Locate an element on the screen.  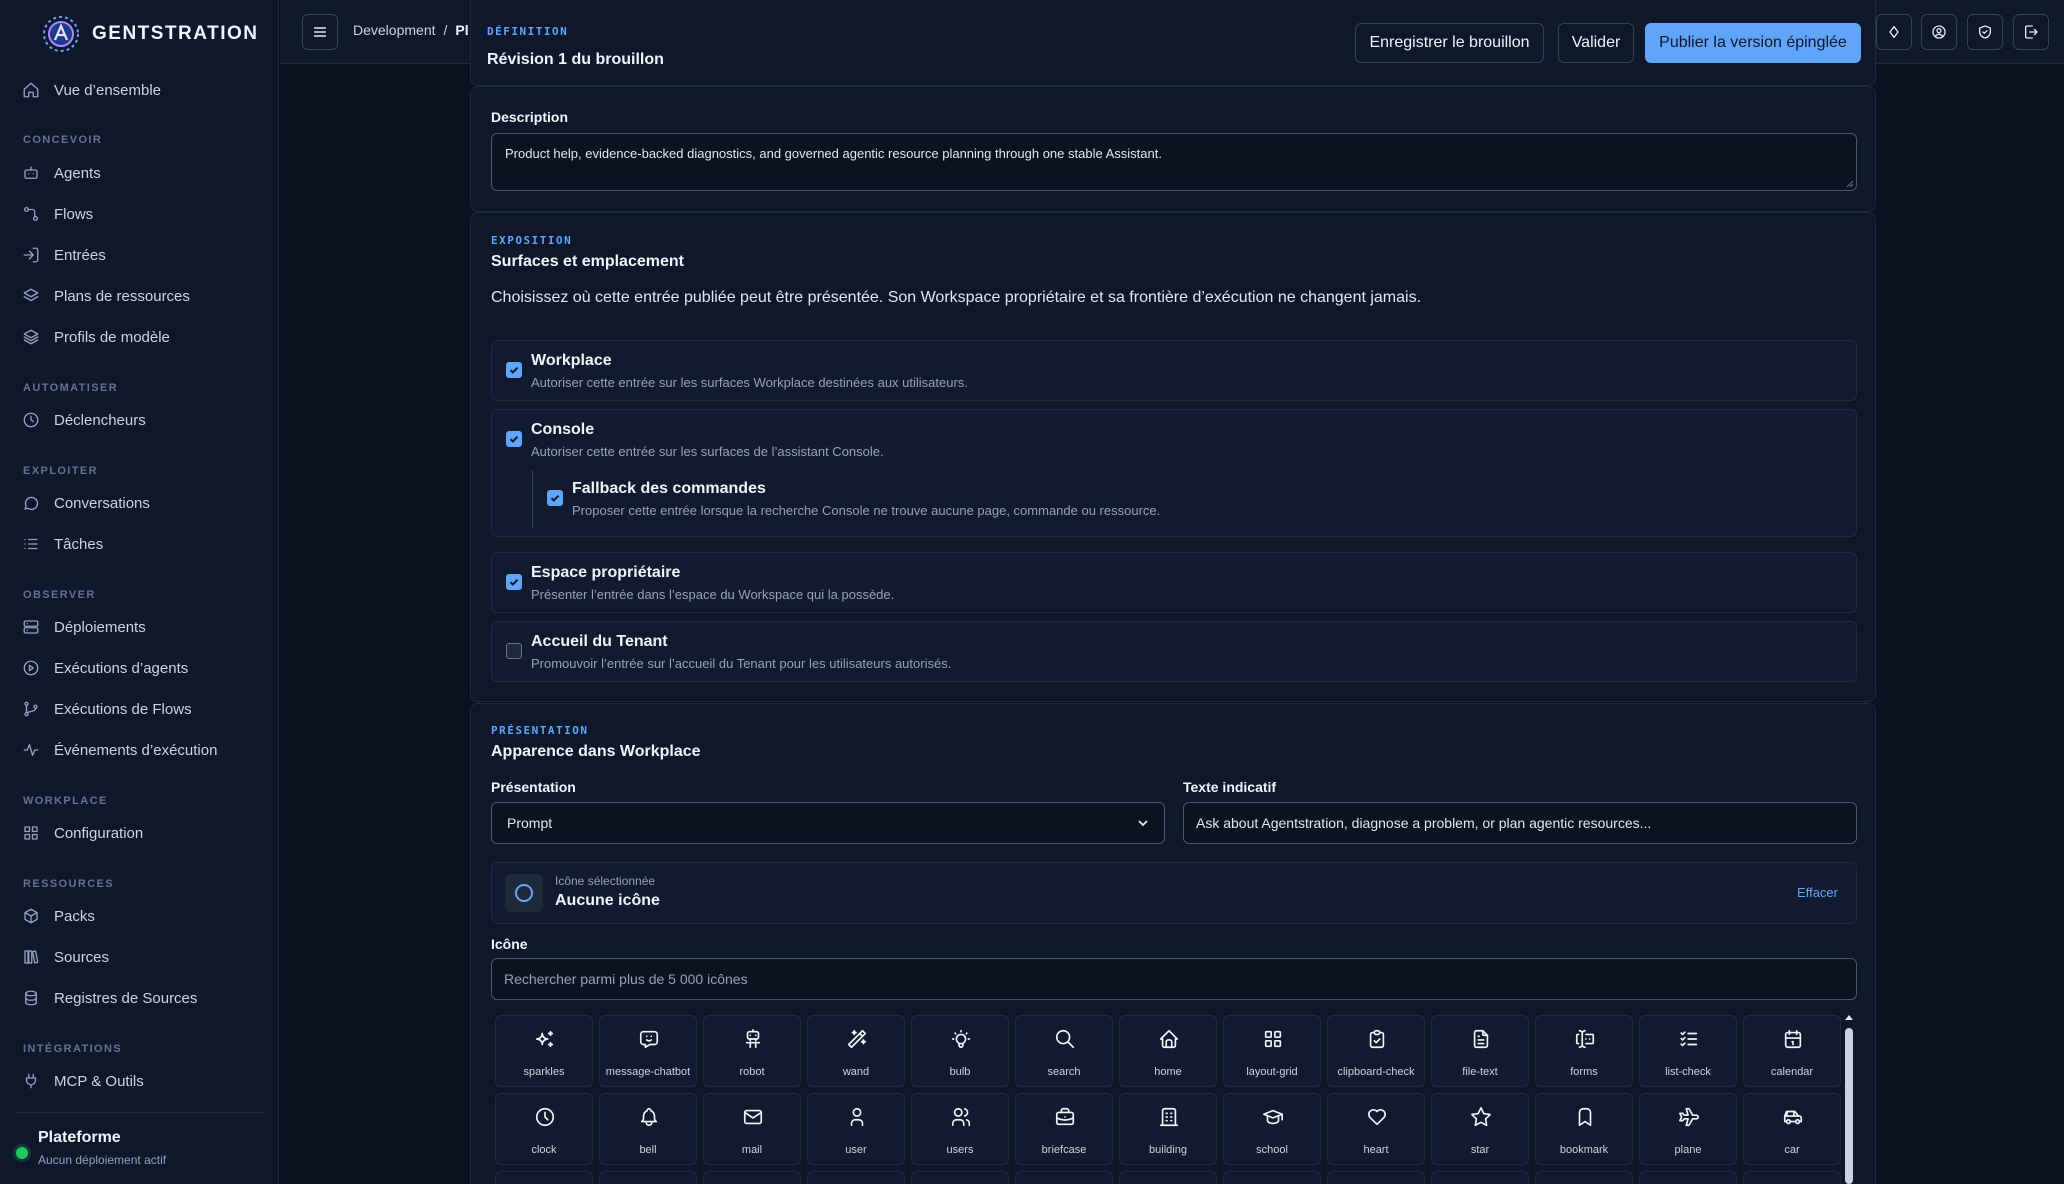
icon-option-sparkles: sparkles is located at coordinates (544, 1051).